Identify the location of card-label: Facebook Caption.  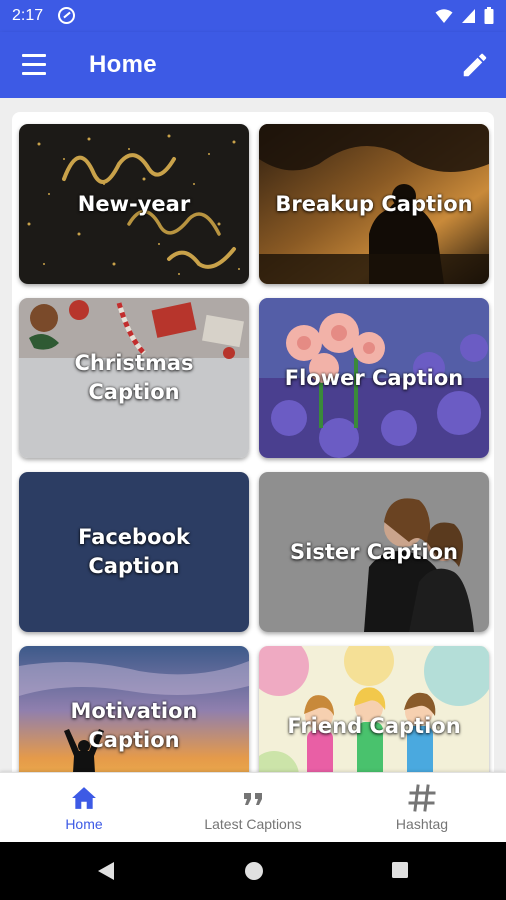
(134, 551).